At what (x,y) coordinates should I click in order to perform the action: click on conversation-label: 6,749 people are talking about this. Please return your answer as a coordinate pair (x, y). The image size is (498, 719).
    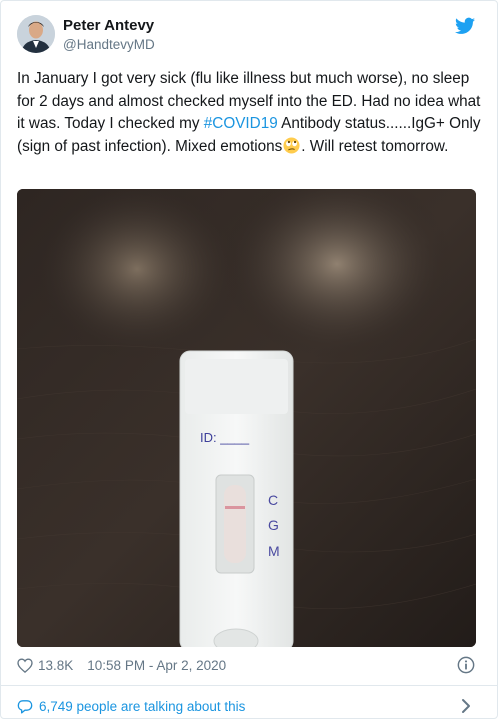
    Looking at the image, I should click on (142, 706).